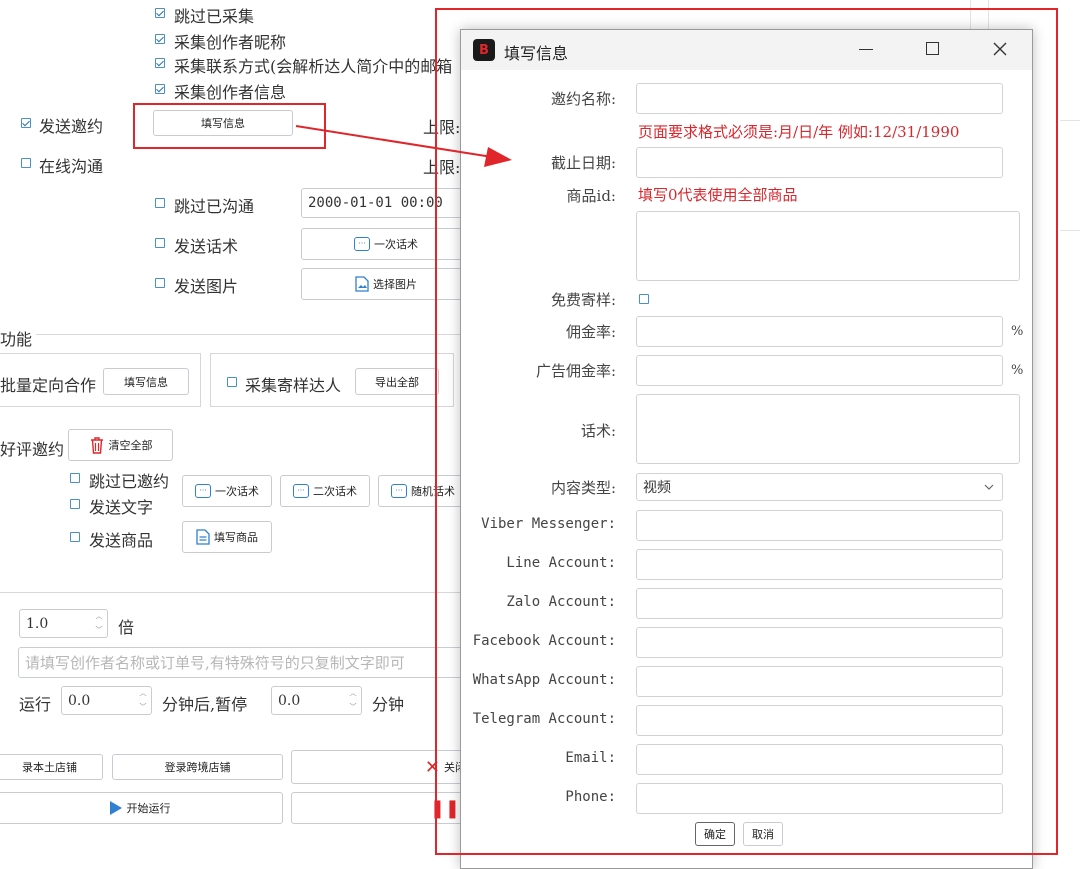  Describe the element at coordinates (16, 339) in the screenshot. I see `section-title: 功能` at that location.